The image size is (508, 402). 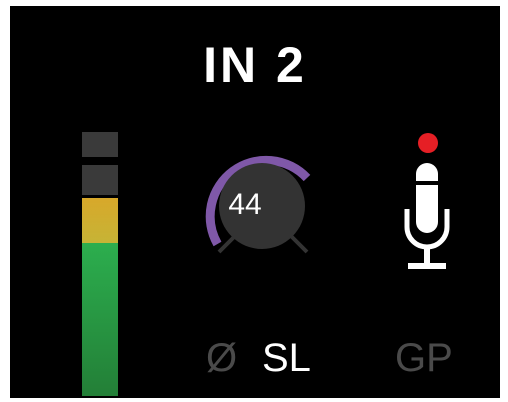 What do you see at coordinates (286, 358) in the screenshot?
I see `stereo-link-button: SL` at bounding box center [286, 358].